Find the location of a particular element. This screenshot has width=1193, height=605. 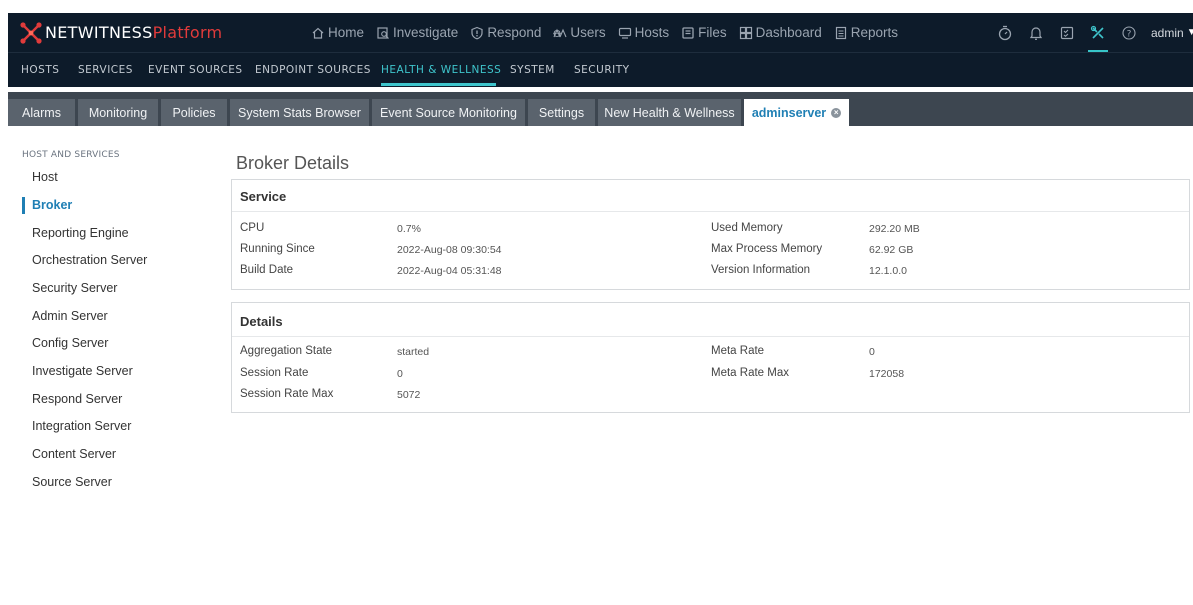

aggregation-state-value: started is located at coordinates (413, 352).